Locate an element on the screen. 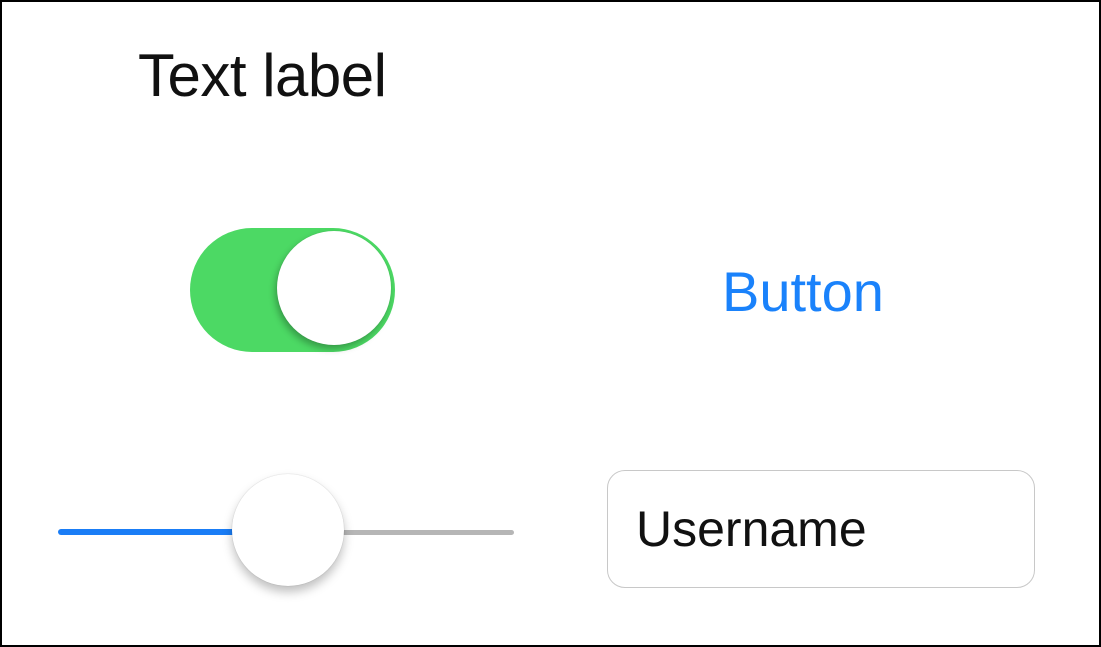 This screenshot has height=647, width=1101. slider-max-track is located at coordinates (426, 532).